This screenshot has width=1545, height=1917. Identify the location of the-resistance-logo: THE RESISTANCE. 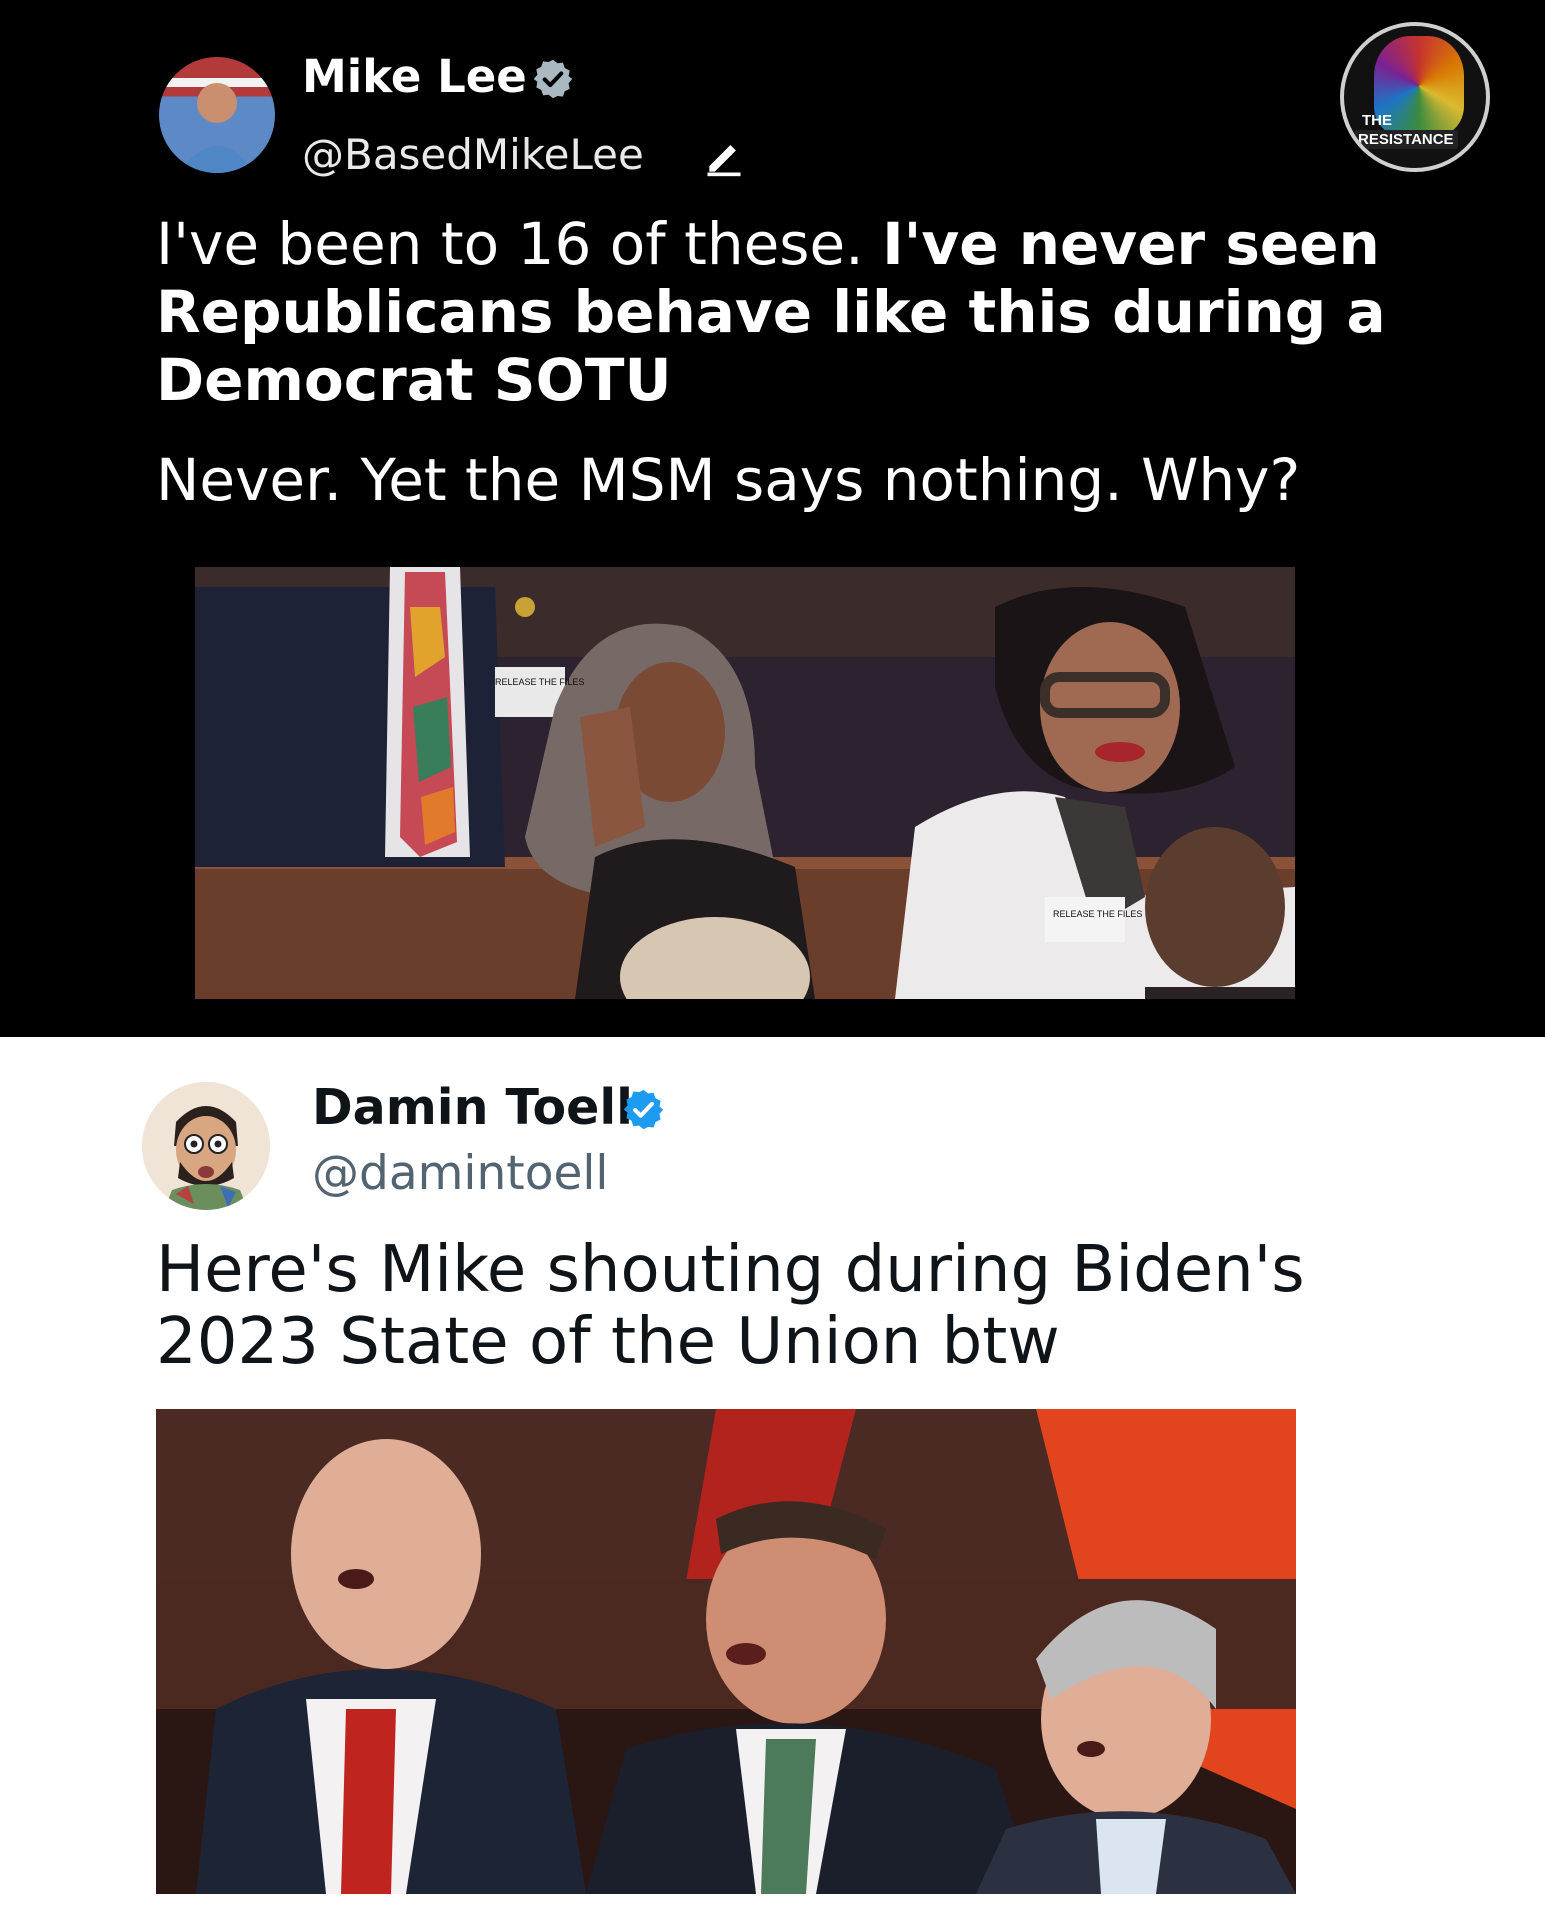
(1415, 97).